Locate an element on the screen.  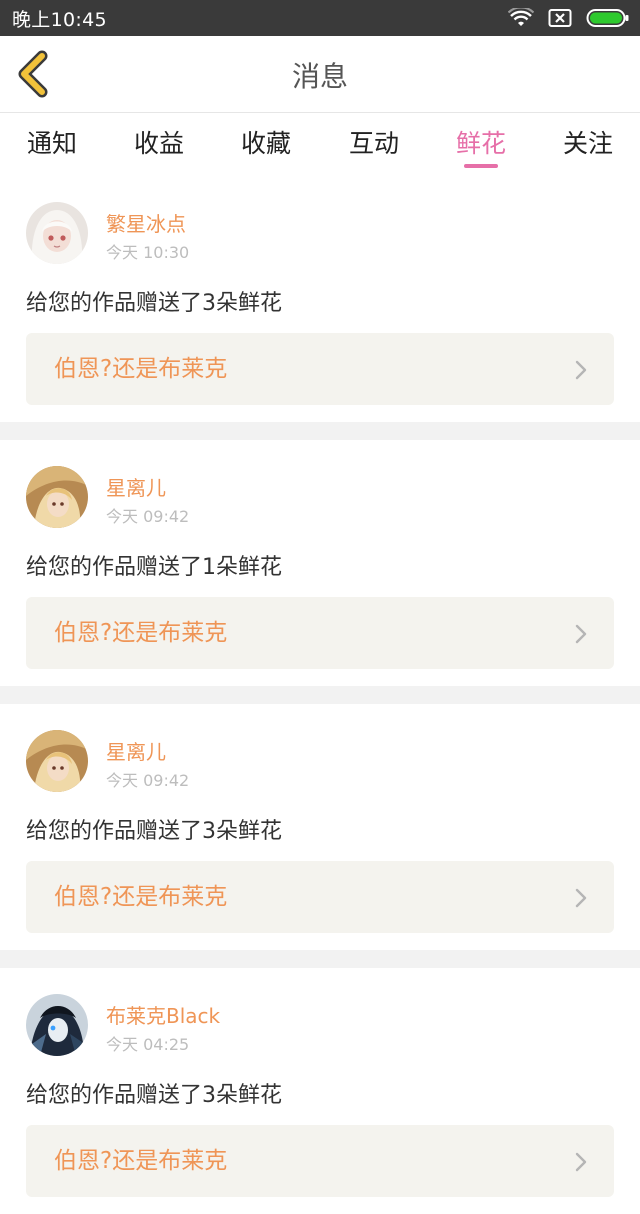
wifi-icon is located at coordinates (521, 18).